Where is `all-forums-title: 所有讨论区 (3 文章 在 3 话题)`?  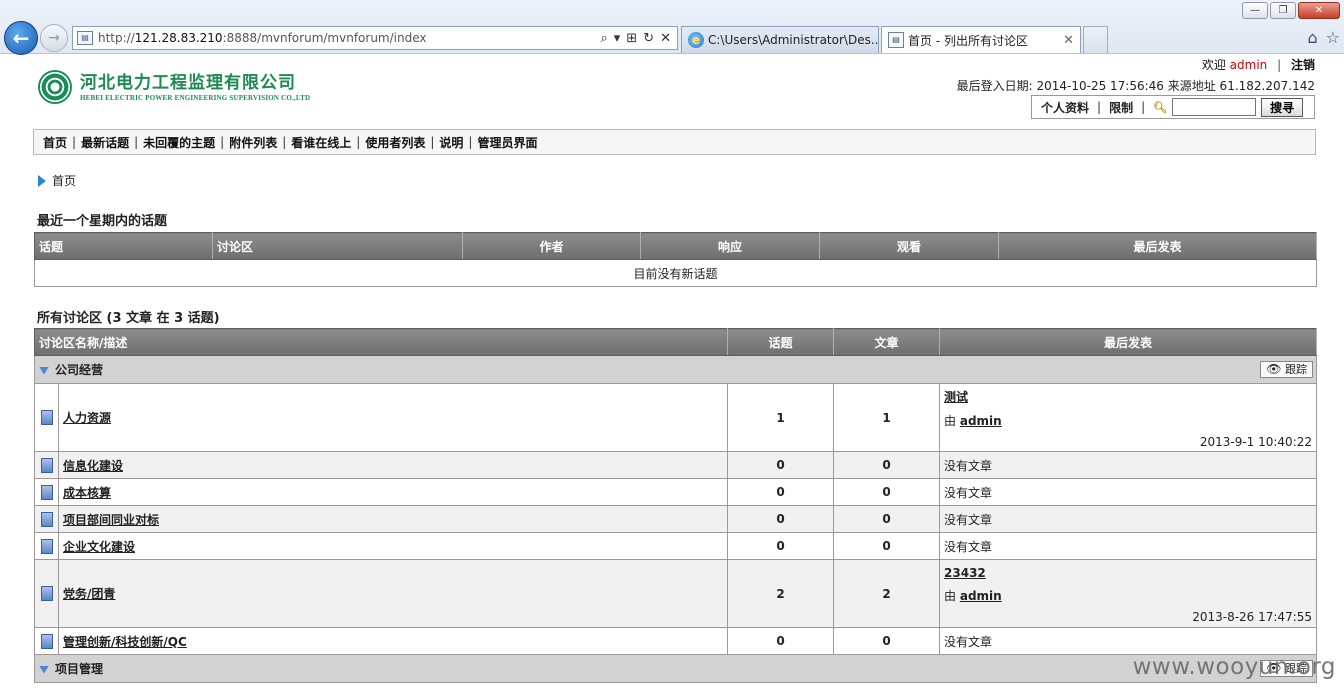
all-forums-title: 所有讨论区 (3 文章 在 3 话题) is located at coordinates (128, 318).